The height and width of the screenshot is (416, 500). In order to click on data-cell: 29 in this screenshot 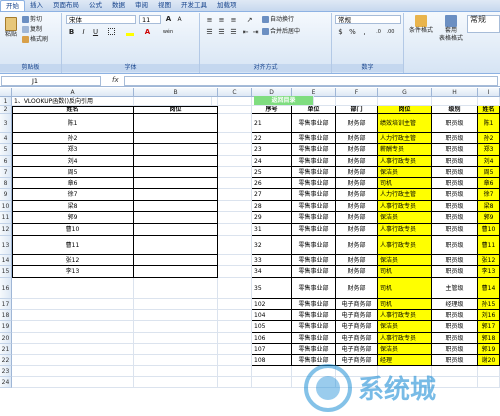, I will do `click(272, 218)`.